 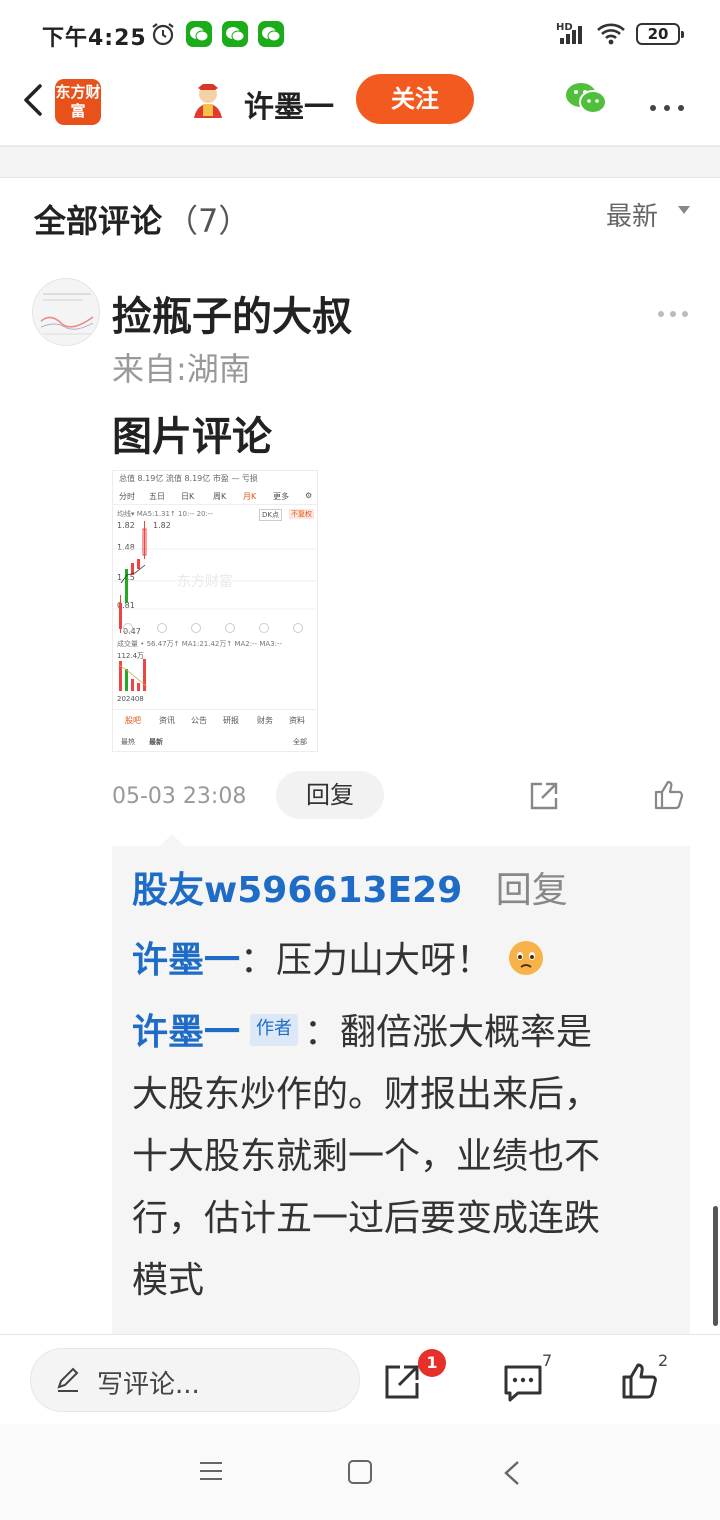 I want to click on bottom-action-bar: 写评论... 1 7 2, so click(x=360, y=1379).